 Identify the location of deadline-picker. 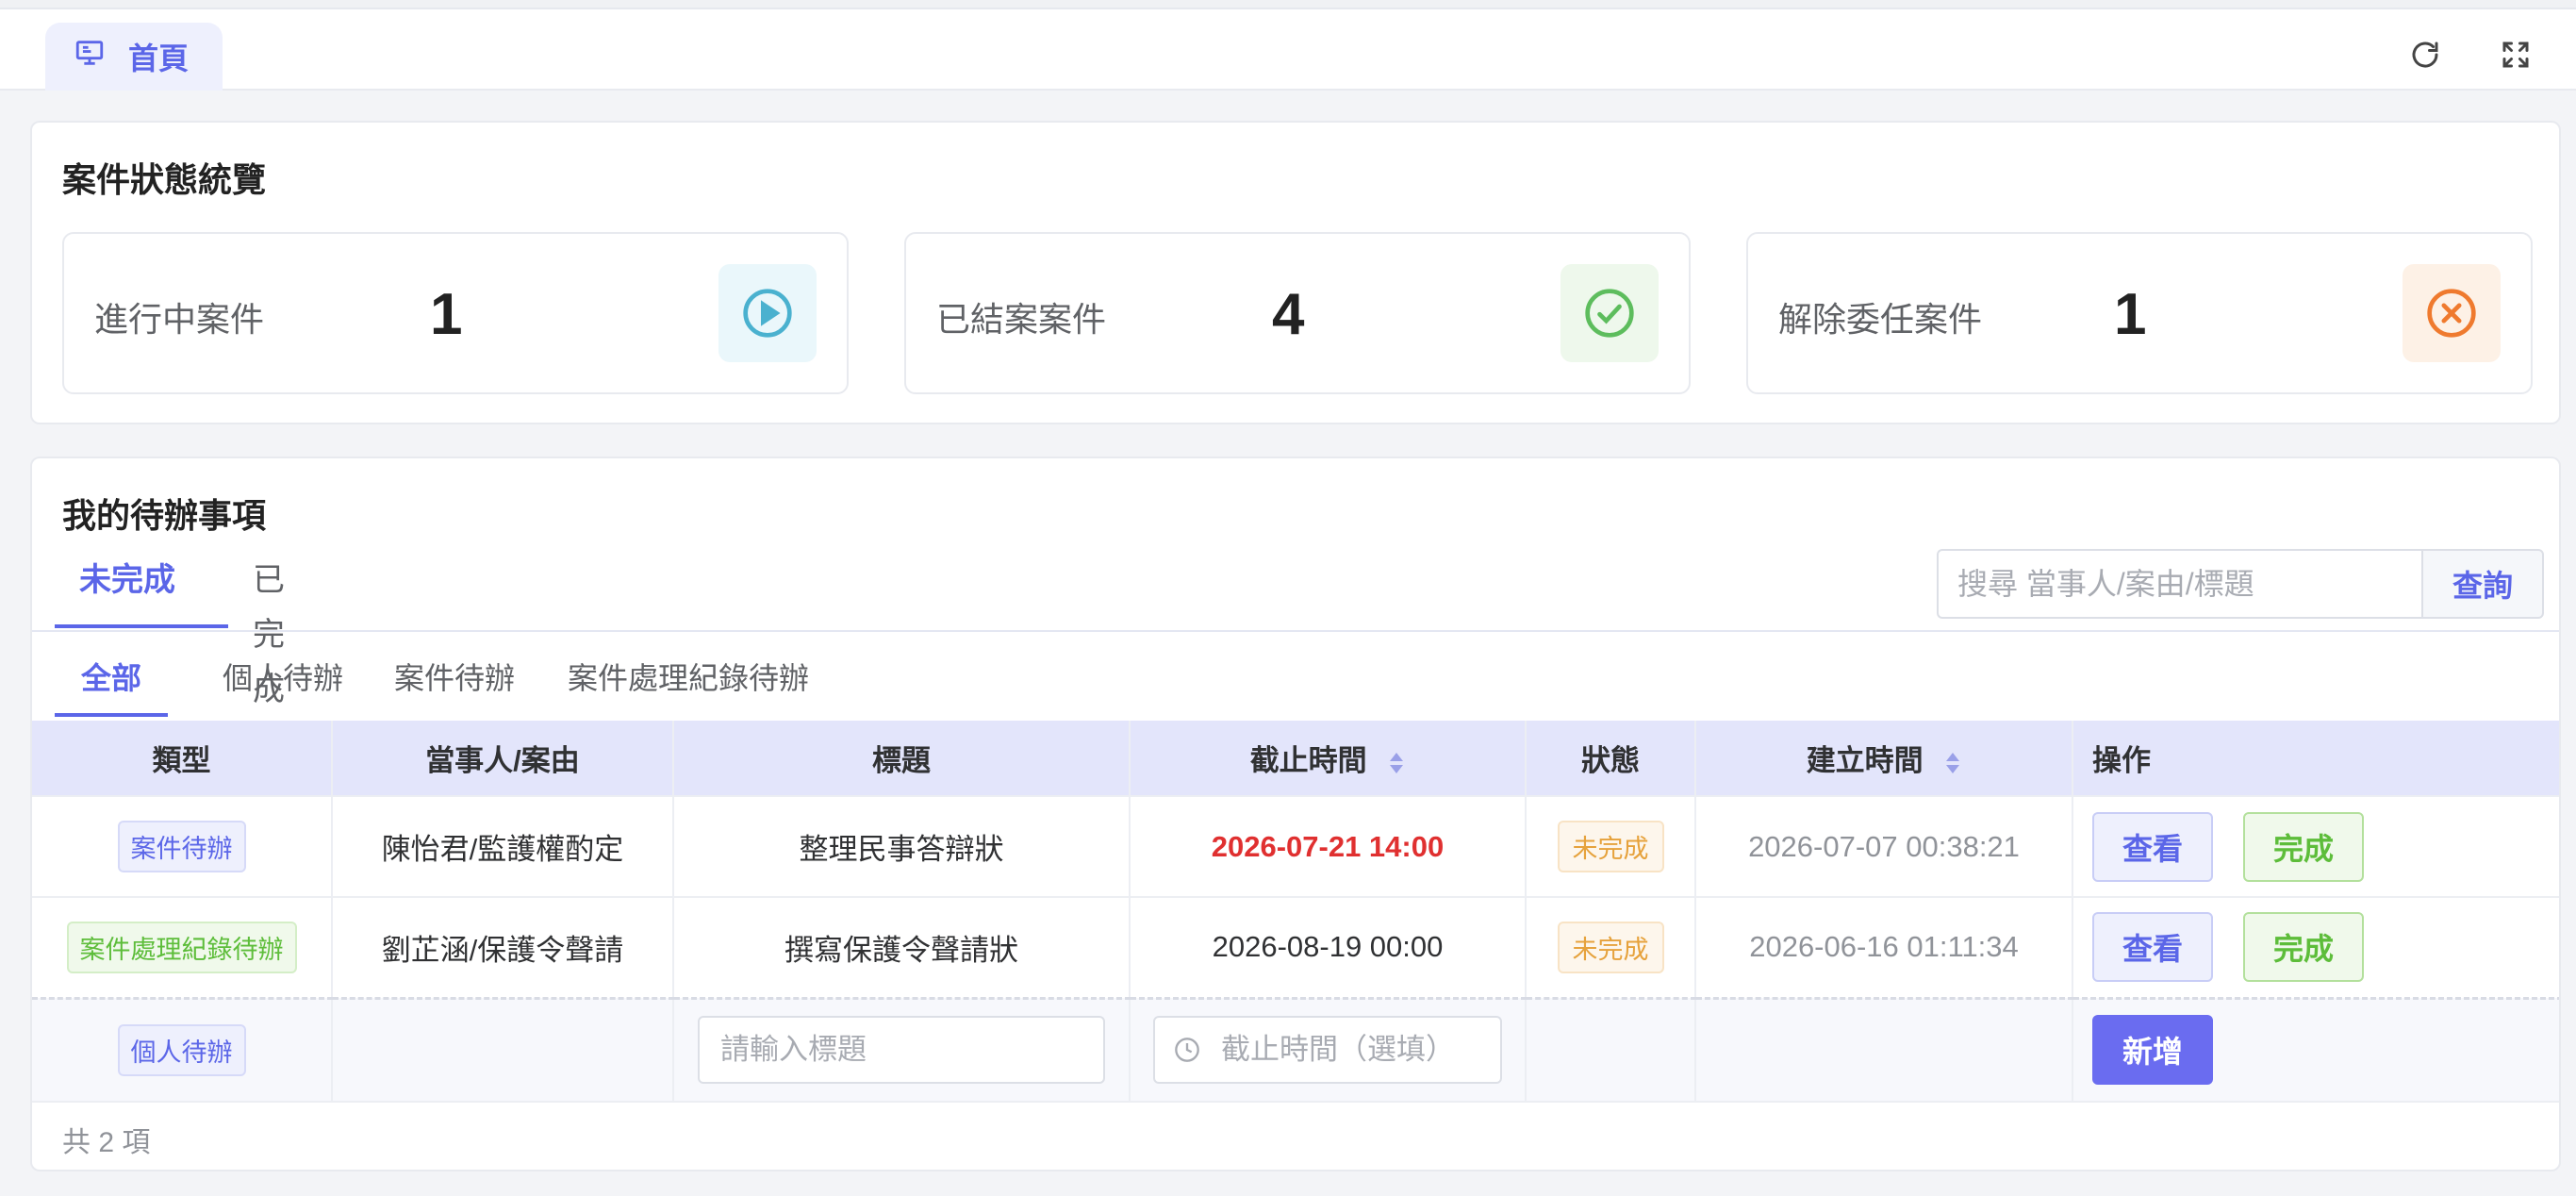
(1327, 1050).